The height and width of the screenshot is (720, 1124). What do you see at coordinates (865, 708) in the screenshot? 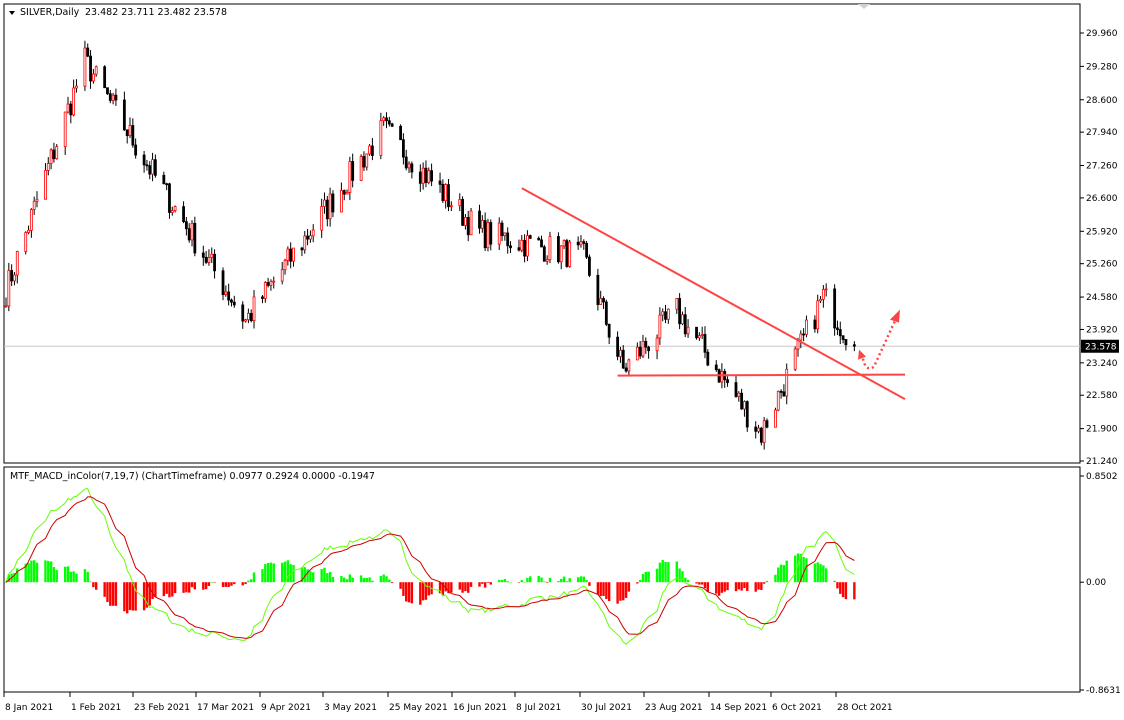
I see `x-tick-label: 28 Oct 2021` at bounding box center [865, 708].